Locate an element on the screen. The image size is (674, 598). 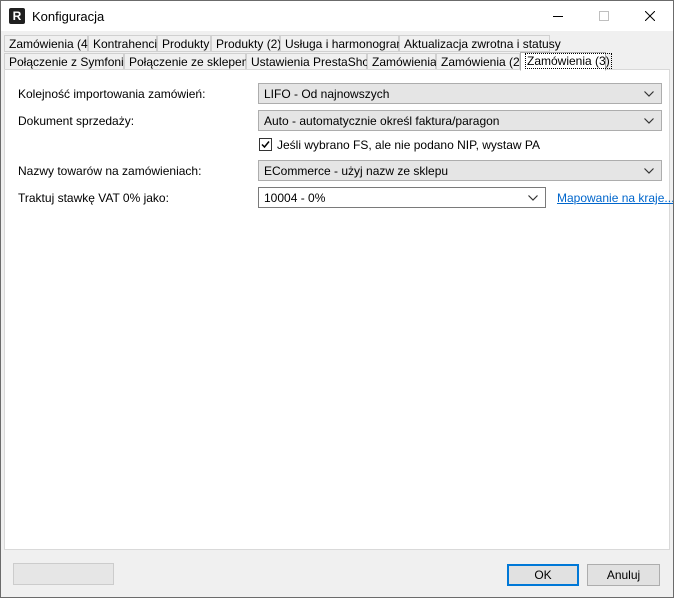
nip-checkbox is located at coordinates (265, 144).